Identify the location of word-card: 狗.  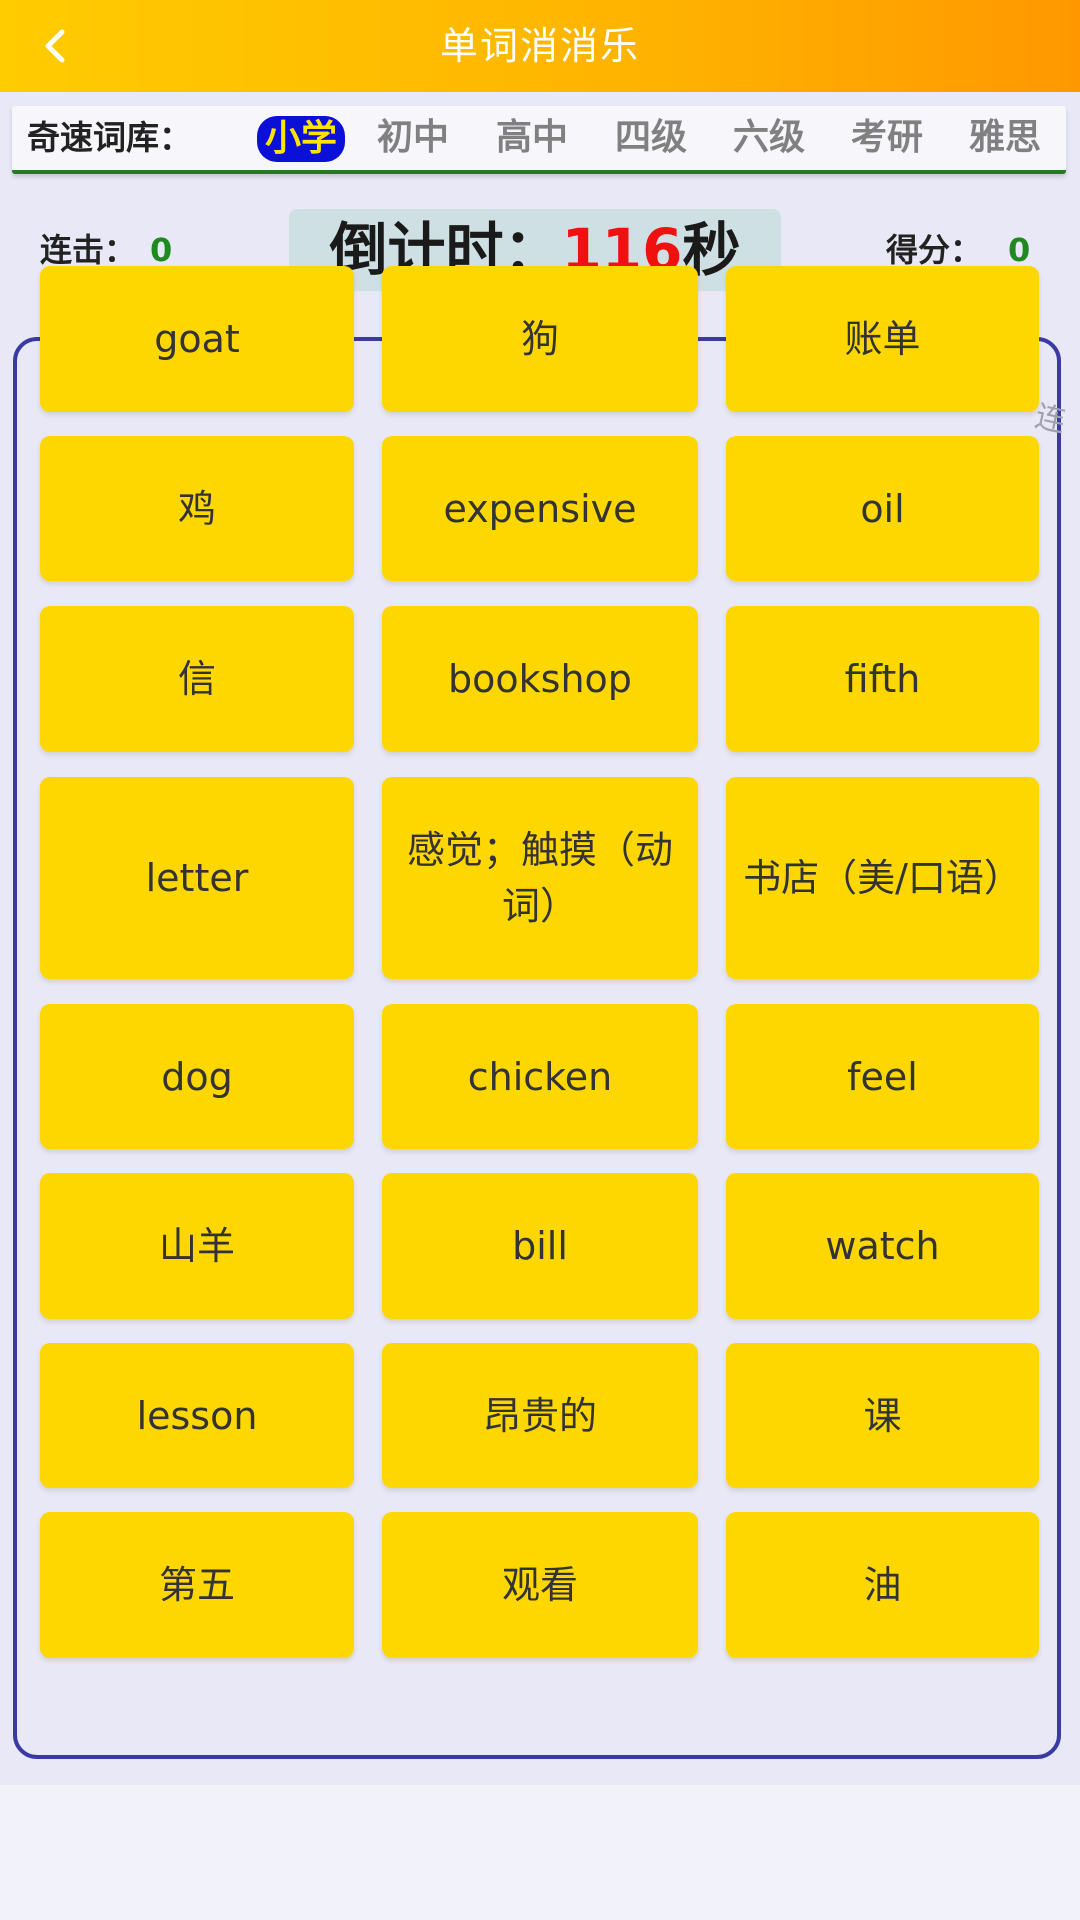
(540, 339).